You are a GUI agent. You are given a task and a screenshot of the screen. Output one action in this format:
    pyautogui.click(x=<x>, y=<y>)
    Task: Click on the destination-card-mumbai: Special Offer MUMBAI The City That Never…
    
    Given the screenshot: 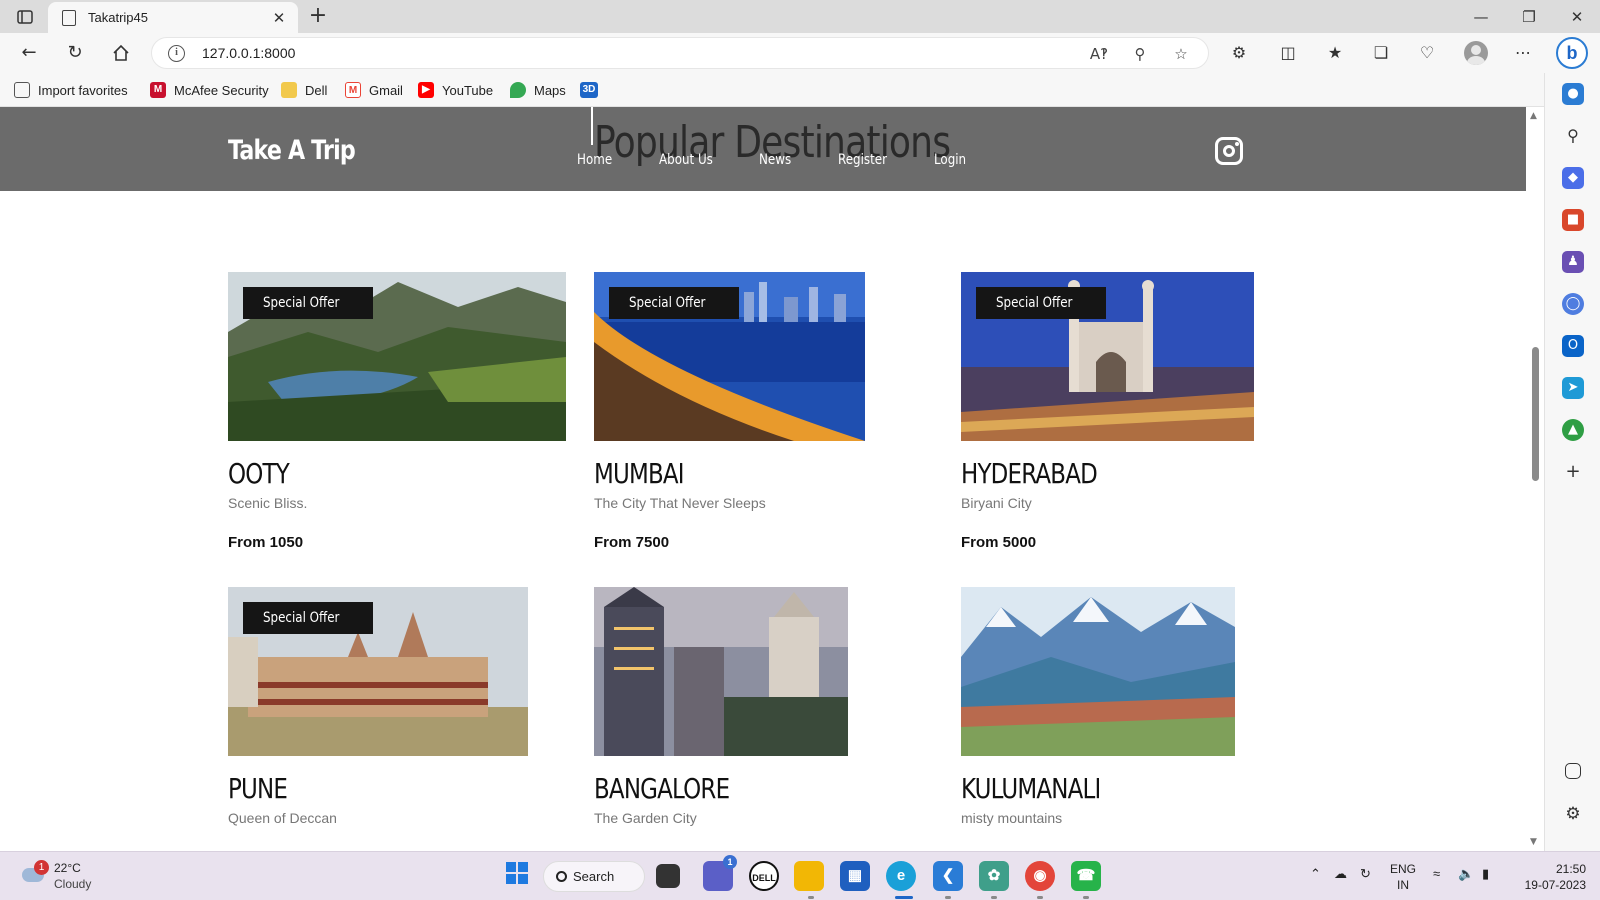 What is the action you would take?
    pyautogui.click(x=744, y=417)
    